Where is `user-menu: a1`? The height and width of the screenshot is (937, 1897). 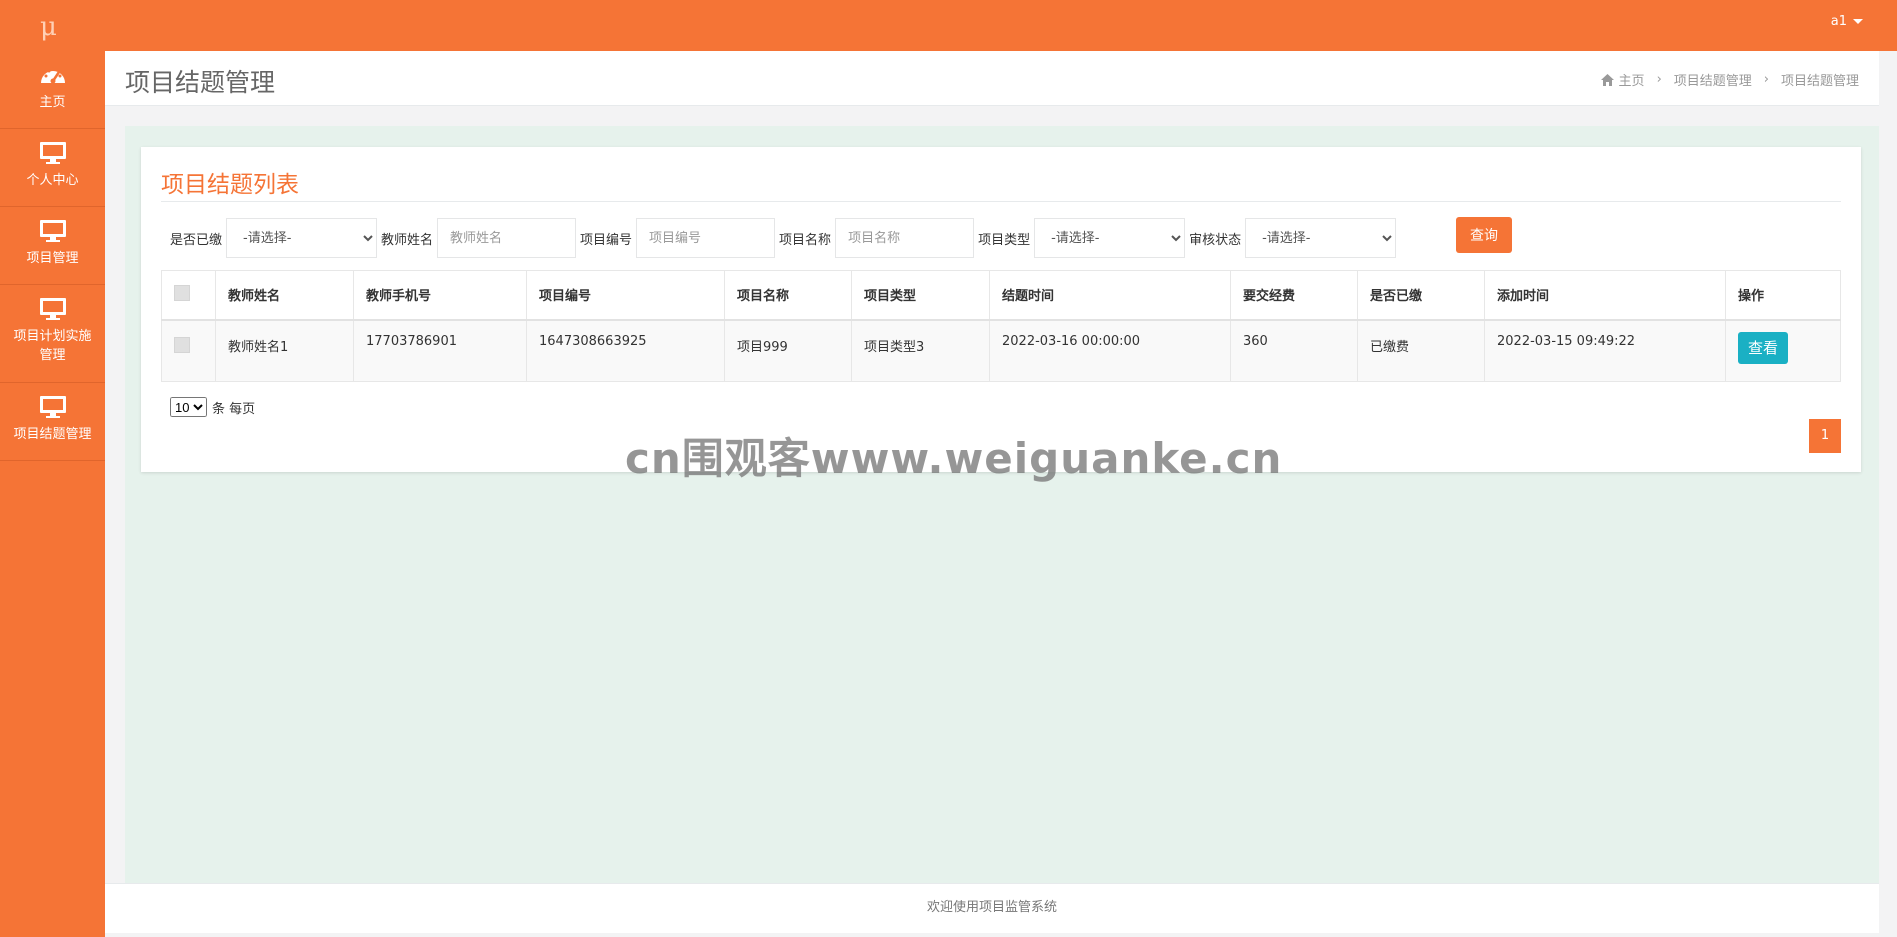
user-menu: a1 is located at coordinates (1847, 21).